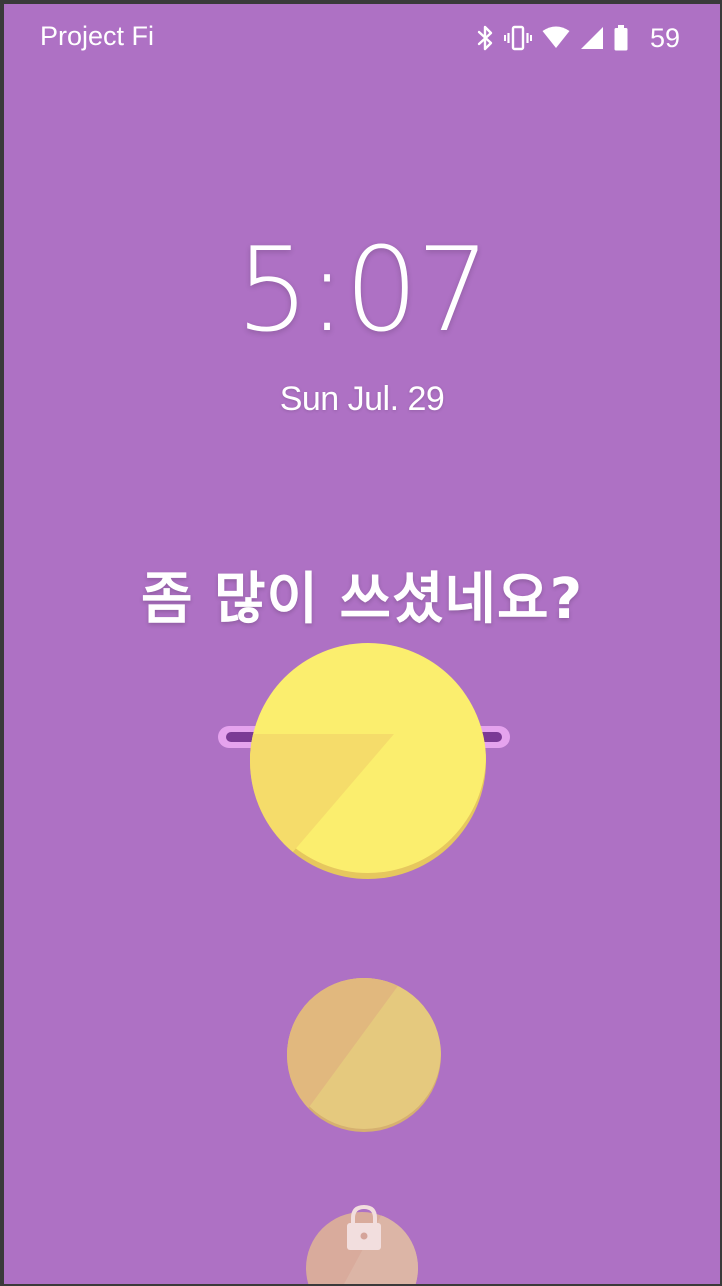 The image size is (722, 1286). I want to click on coin-top, so click(368, 761).